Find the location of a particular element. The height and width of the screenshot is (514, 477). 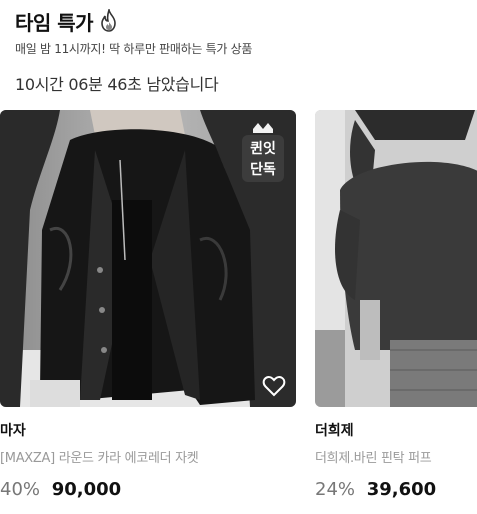

price-row: 40% 90,000 is located at coordinates (148, 489).